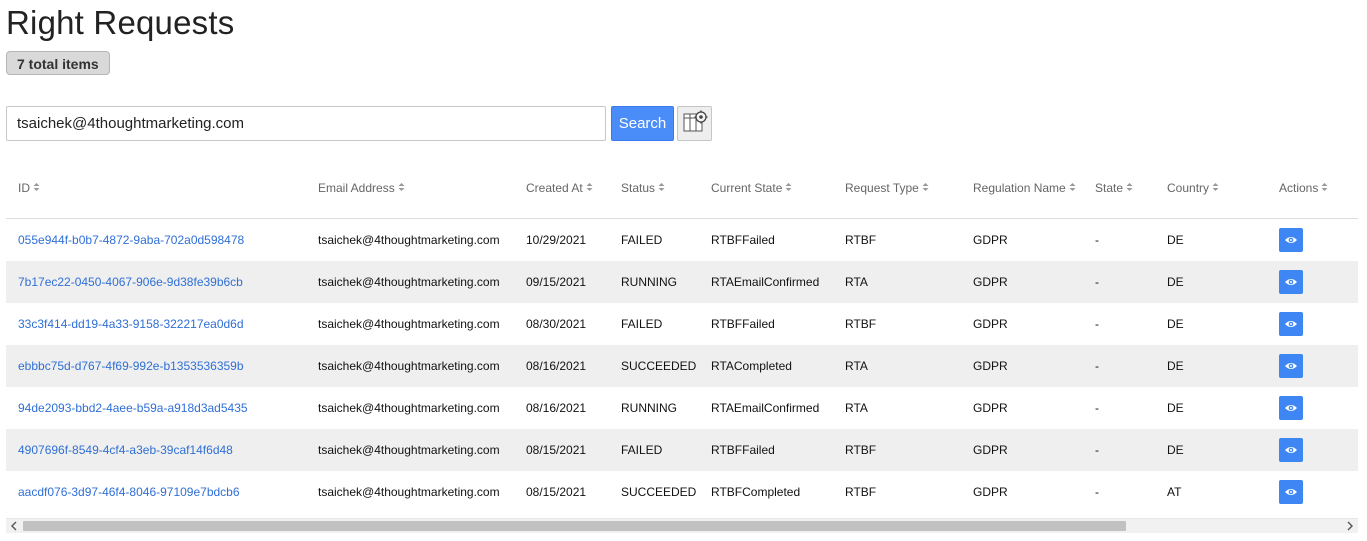 The height and width of the screenshot is (541, 1367). What do you see at coordinates (766, 188) in the screenshot?
I see `column-header: Current State` at bounding box center [766, 188].